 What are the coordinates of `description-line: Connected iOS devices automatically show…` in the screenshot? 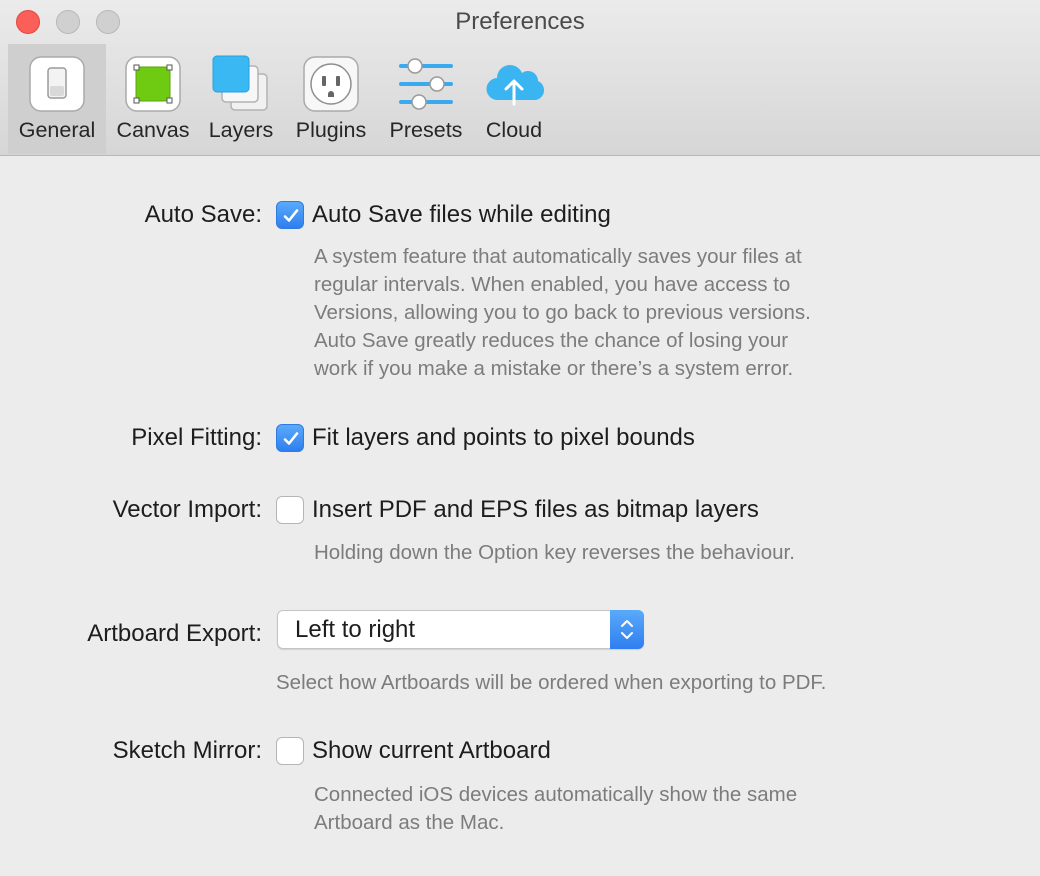 It's located at (556, 794).